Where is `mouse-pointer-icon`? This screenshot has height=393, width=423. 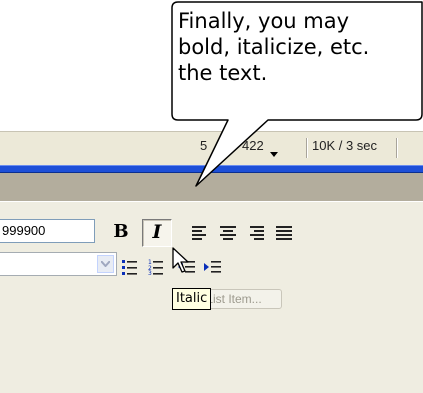
mouse-pointer-icon is located at coordinates (181, 263).